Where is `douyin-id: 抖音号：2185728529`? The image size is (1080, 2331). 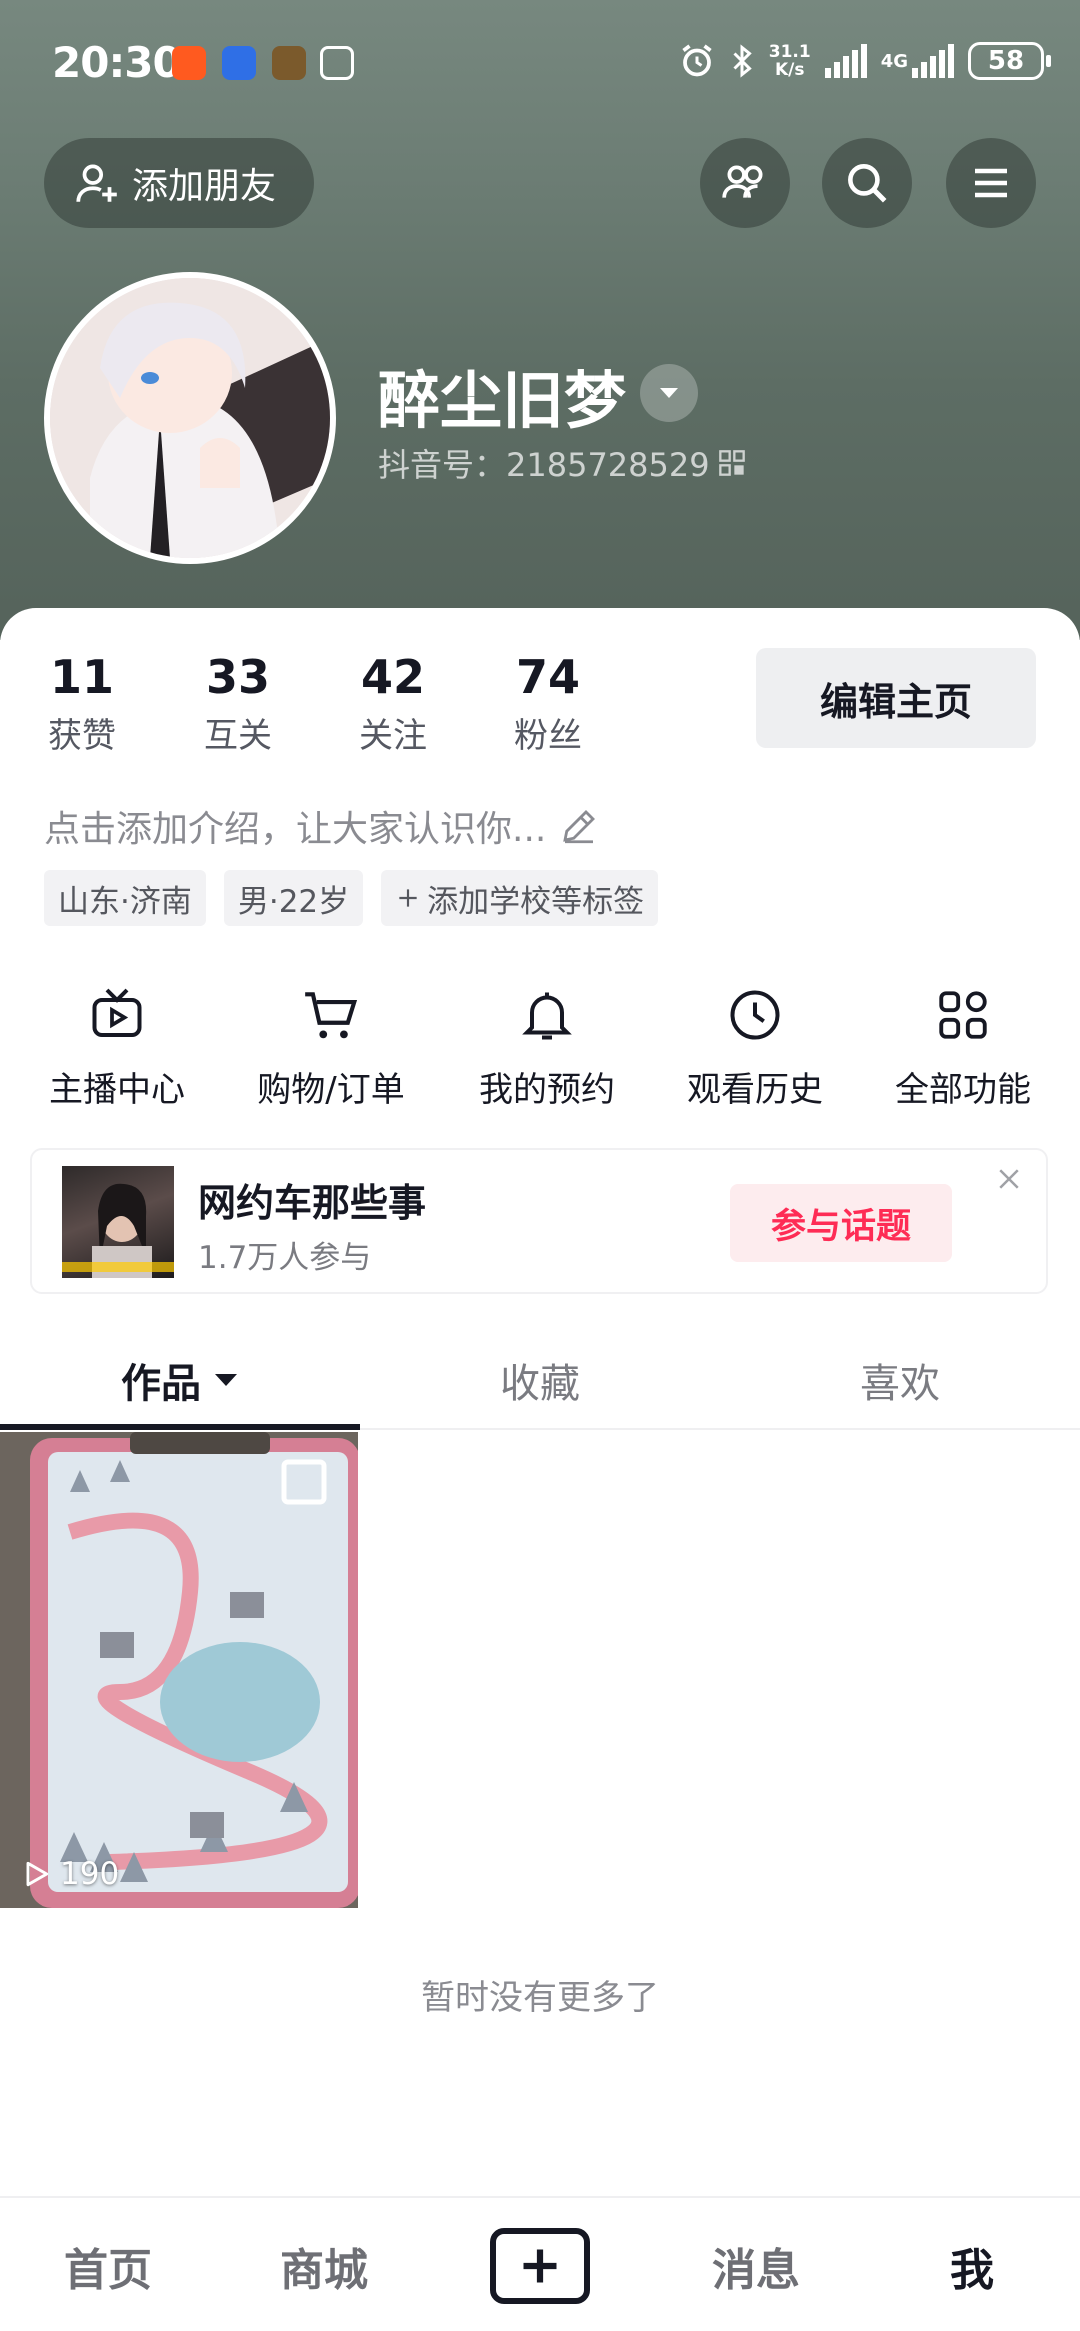
douyin-id: 抖音号：2185728529 is located at coordinates (562, 463).